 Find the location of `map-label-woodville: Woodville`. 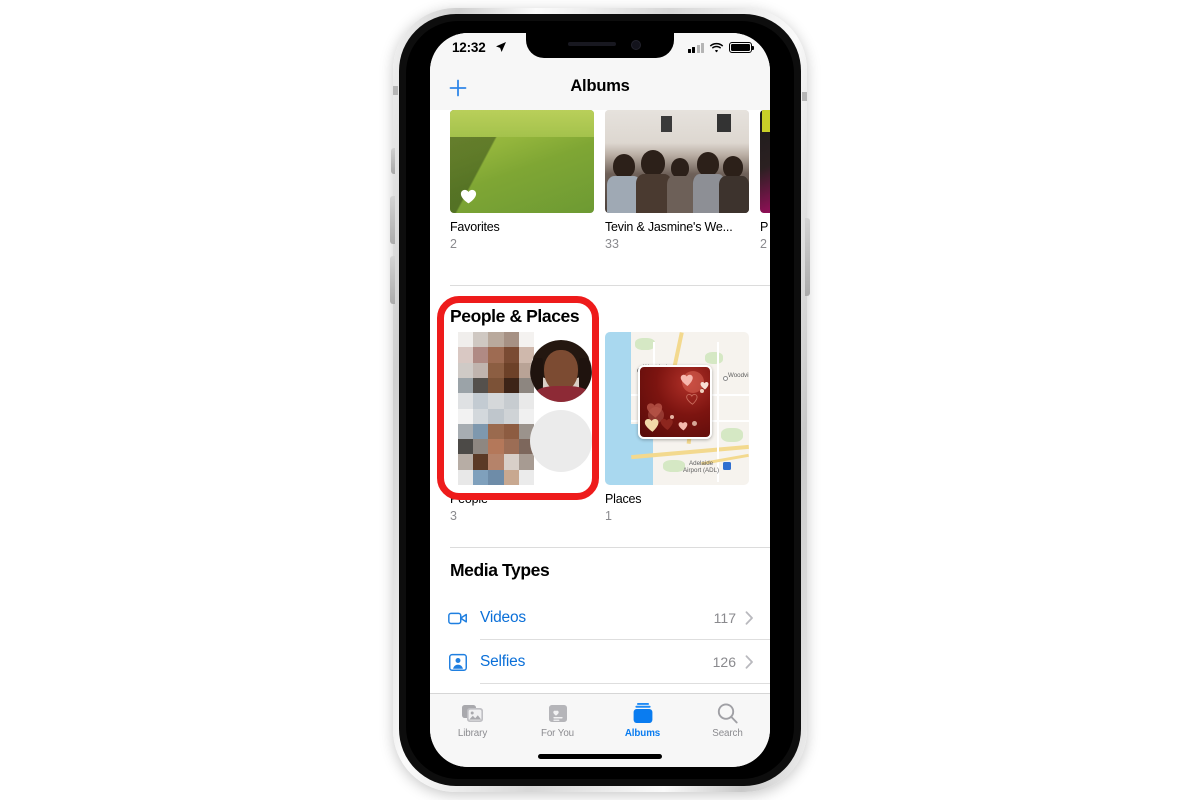

map-label-woodville: Woodville is located at coordinates (738, 375).